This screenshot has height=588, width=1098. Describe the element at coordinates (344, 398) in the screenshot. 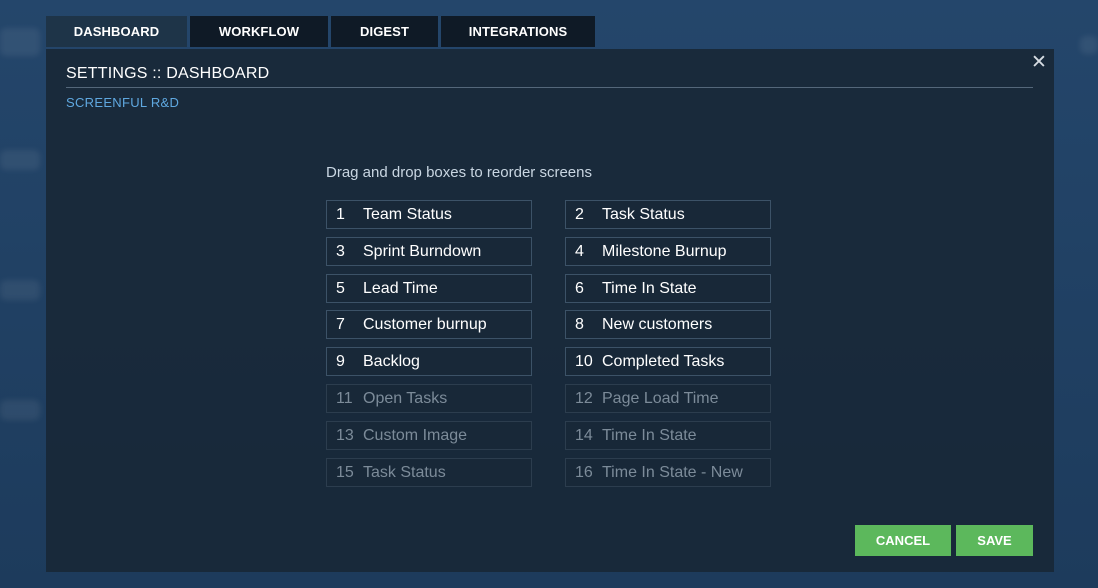

I see `screen-number: 11` at that location.